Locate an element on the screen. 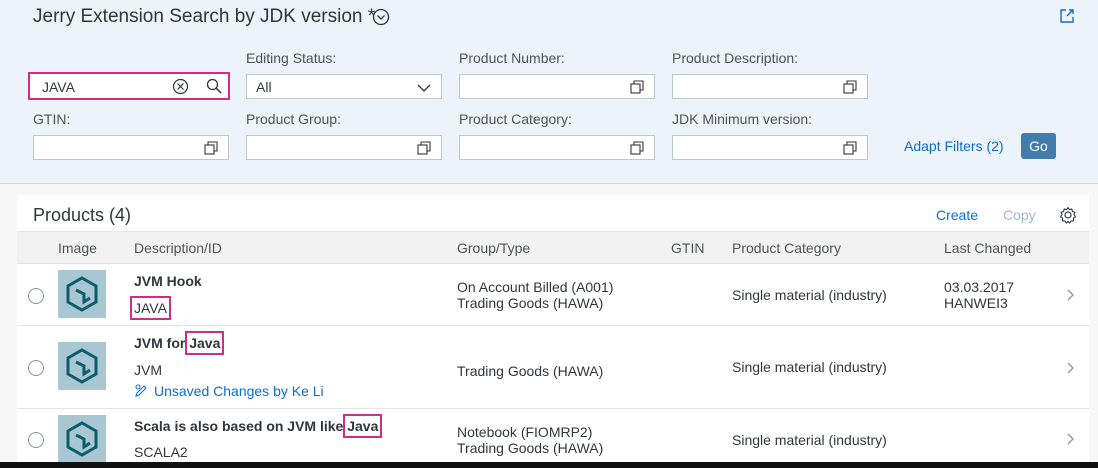 This screenshot has width=1098, height=468. product-name: JVM for Java is located at coordinates (179, 343).